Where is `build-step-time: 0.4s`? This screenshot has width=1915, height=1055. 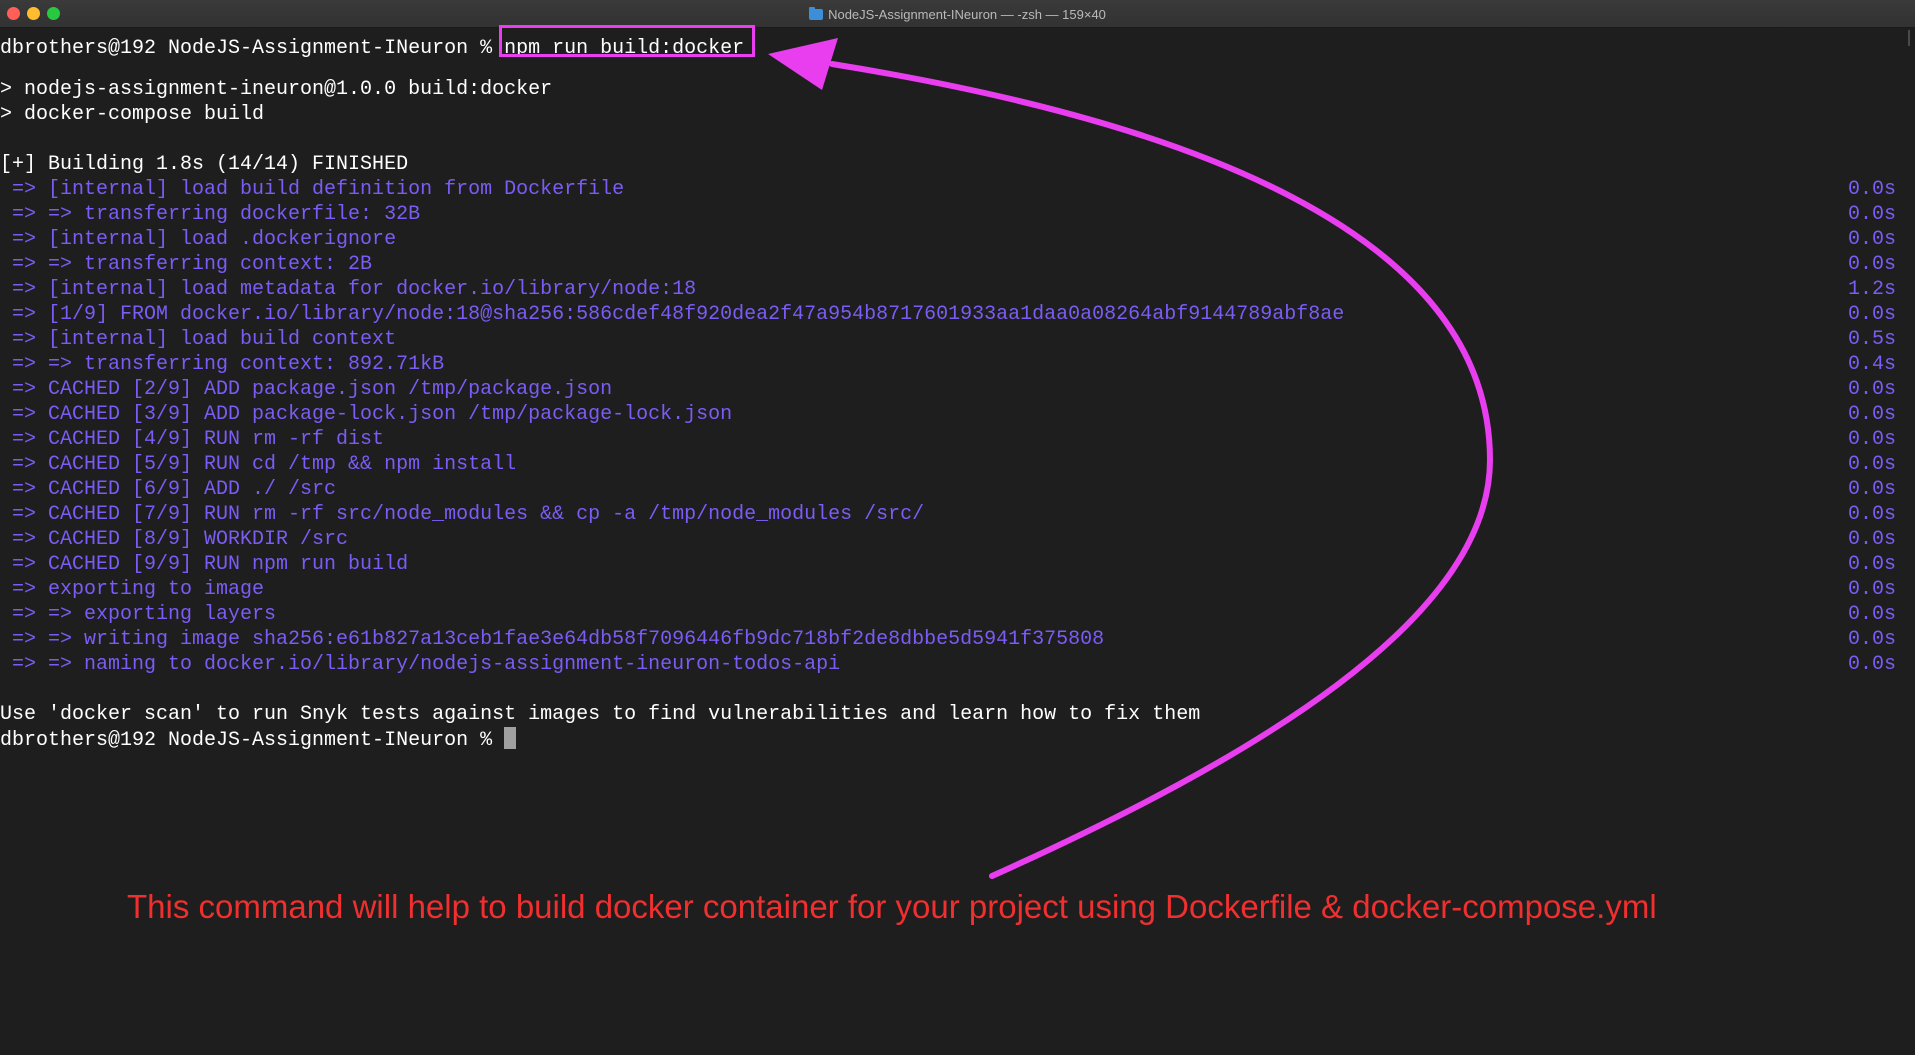 build-step-time: 0.4s is located at coordinates (1872, 364).